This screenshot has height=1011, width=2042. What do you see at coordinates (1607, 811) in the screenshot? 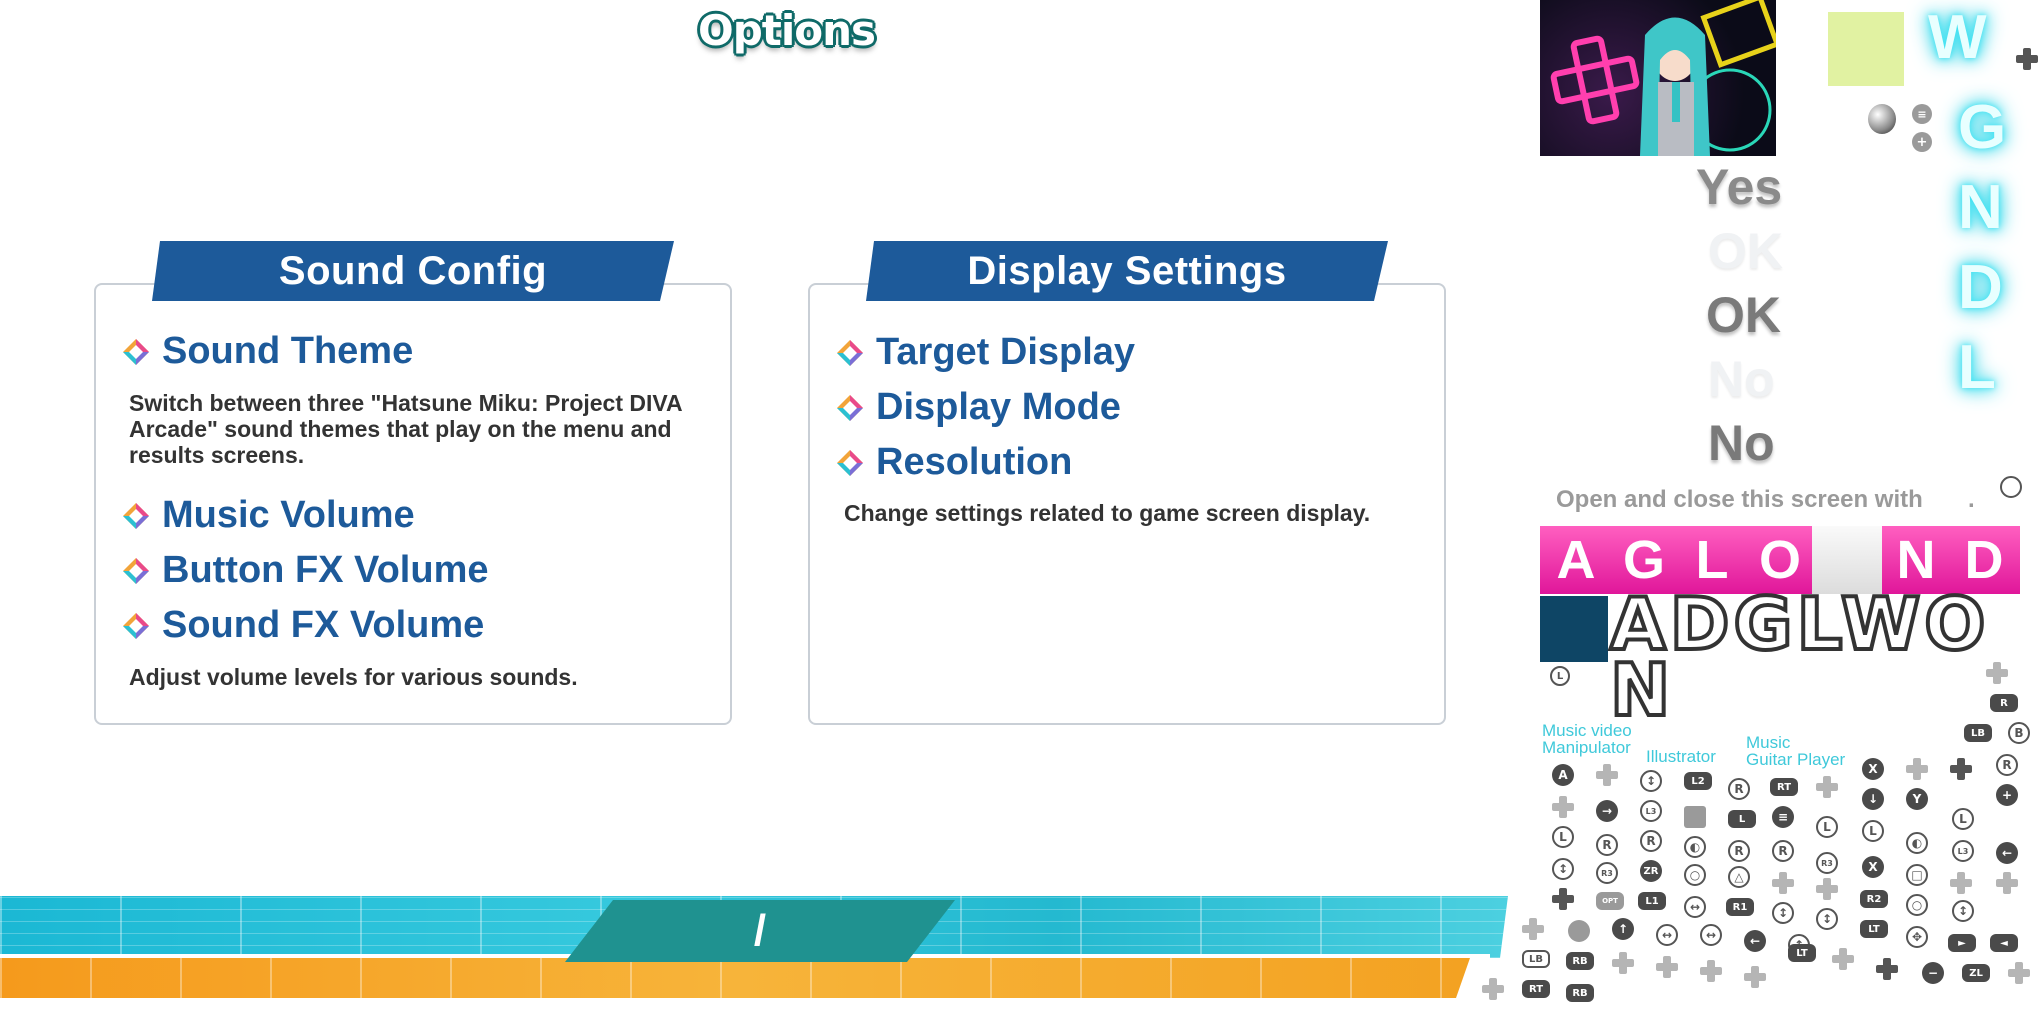
I see `arrow-button-icon: →` at bounding box center [1607, 811].